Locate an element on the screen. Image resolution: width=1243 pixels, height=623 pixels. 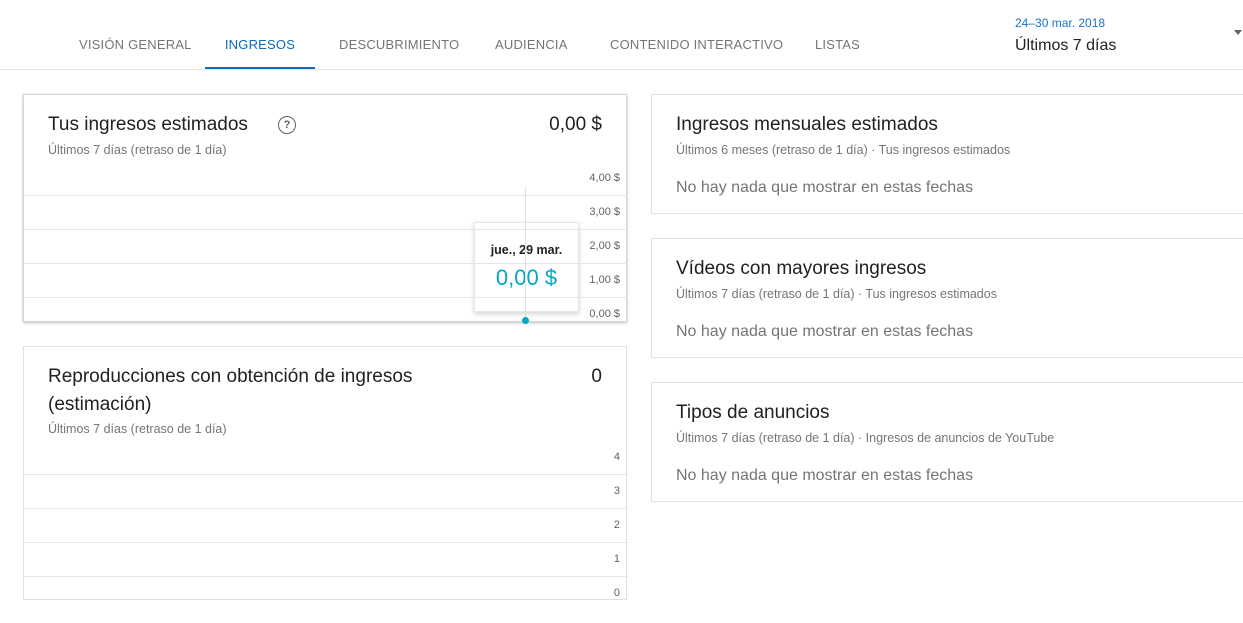
card-title-line1: Reproducciones con obtención de ingresos is located at coordinates (230, 376).